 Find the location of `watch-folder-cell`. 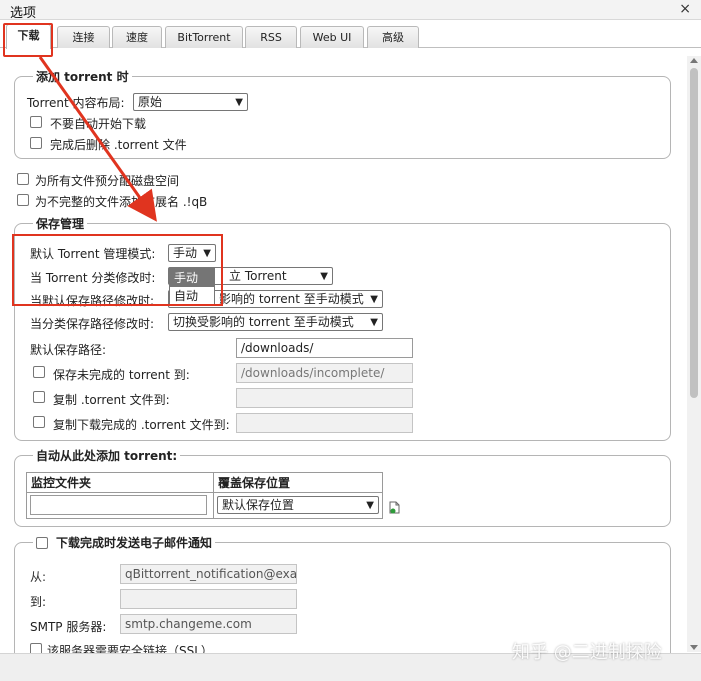

watch-folder-cell is located at coordinates (120, 505).